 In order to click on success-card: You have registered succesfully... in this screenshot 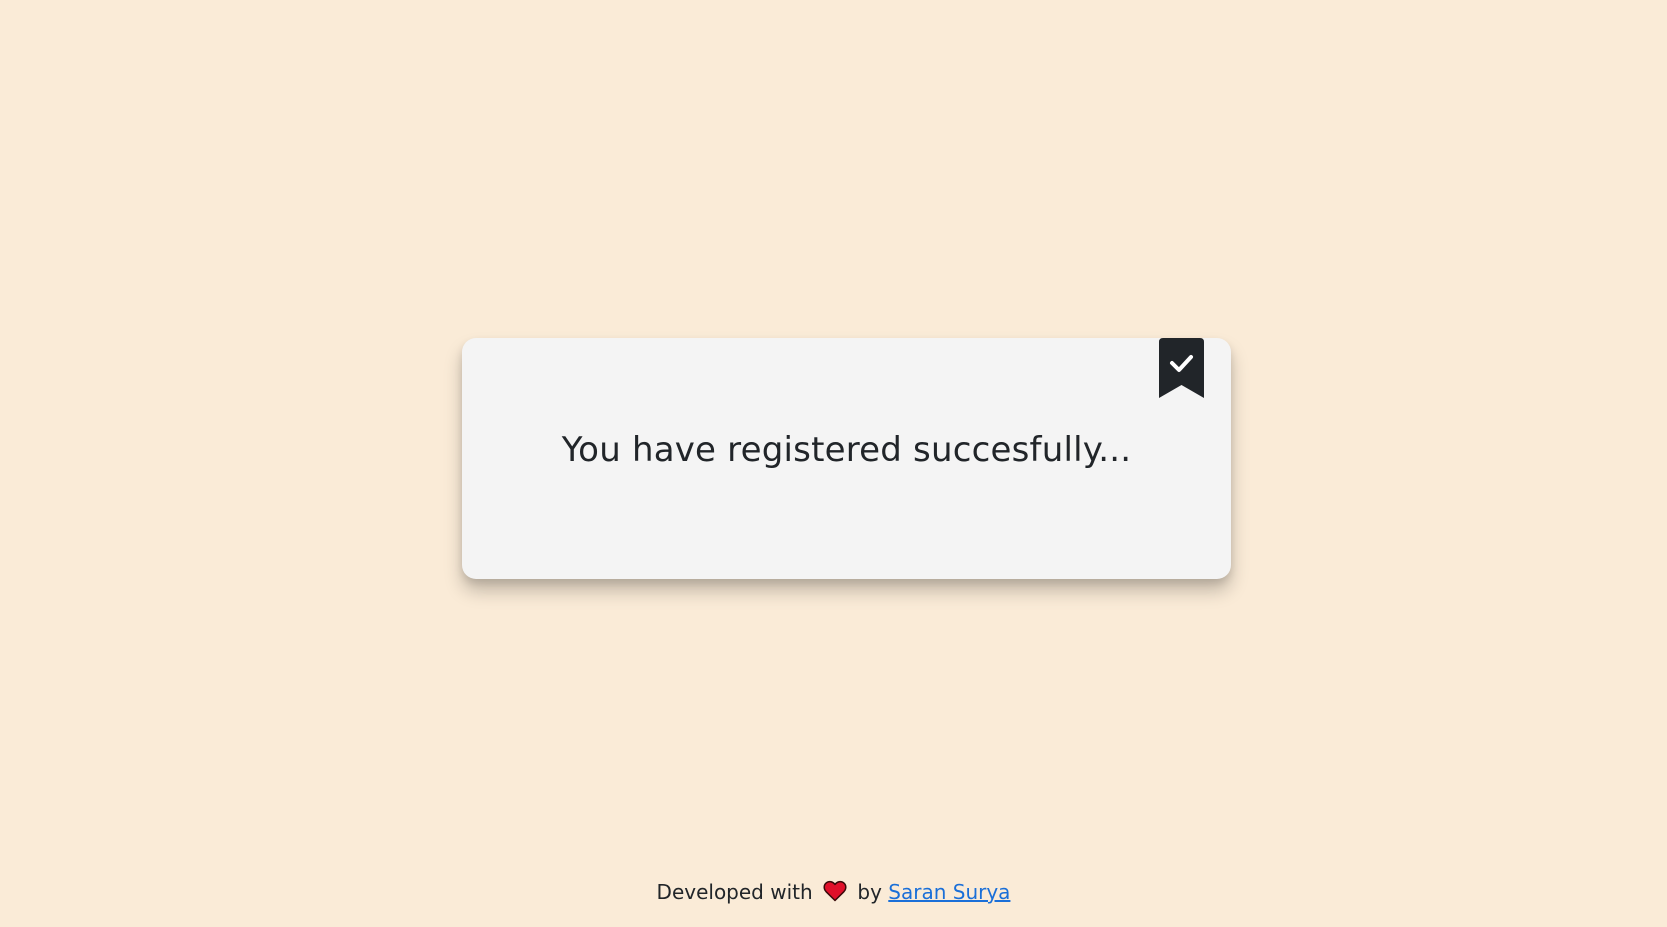, I will do `click(846, 458)`.